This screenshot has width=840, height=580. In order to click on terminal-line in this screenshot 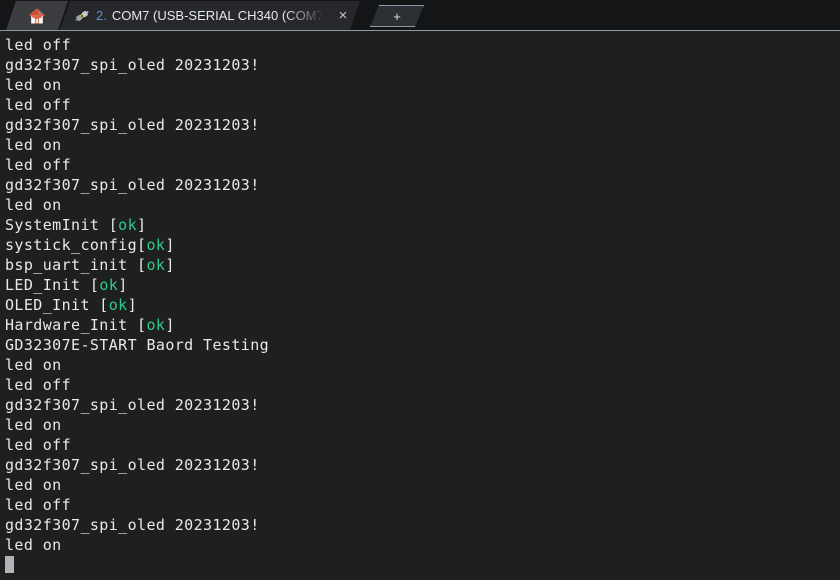, I will do `click(422, 565)`.